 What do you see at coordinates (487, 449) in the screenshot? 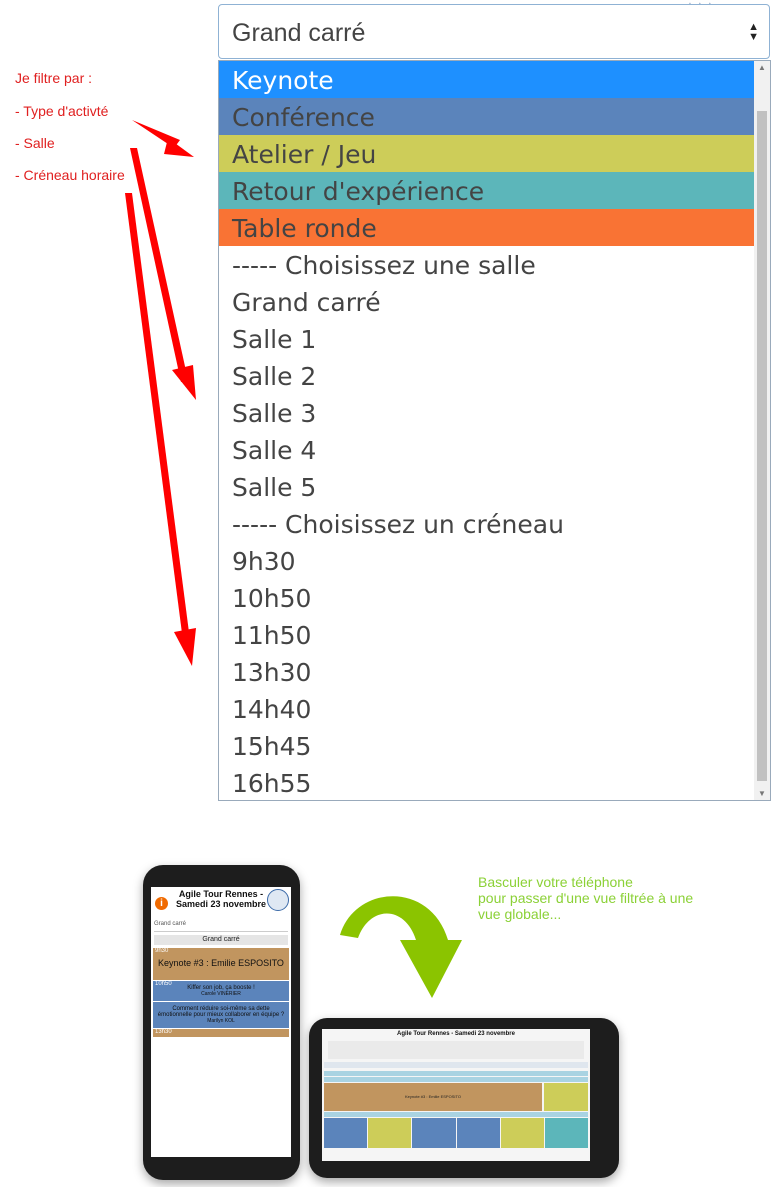
I see `select-option: Salle 4` at bounding box center [487, 449].